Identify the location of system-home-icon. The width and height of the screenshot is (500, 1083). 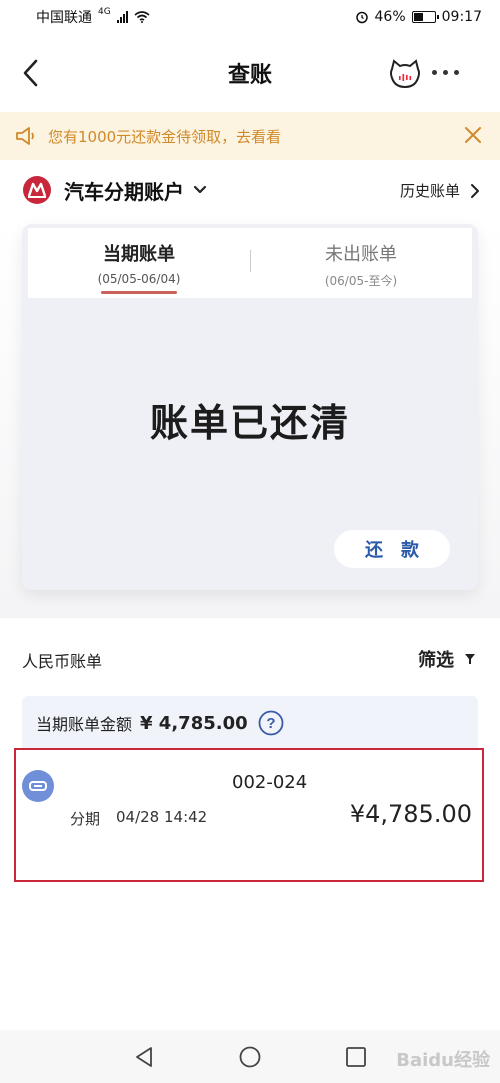
(250, 1057).